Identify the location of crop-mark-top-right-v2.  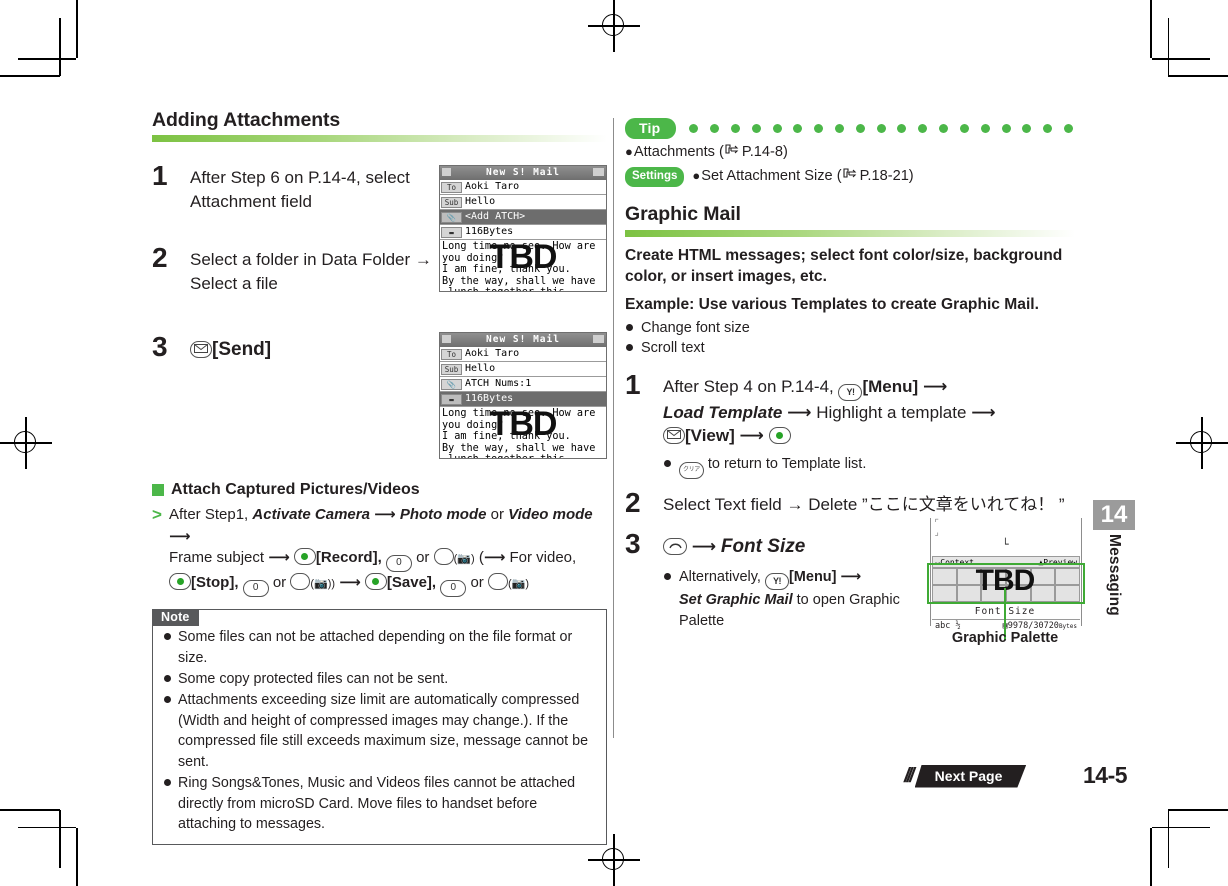
(1168, 47).